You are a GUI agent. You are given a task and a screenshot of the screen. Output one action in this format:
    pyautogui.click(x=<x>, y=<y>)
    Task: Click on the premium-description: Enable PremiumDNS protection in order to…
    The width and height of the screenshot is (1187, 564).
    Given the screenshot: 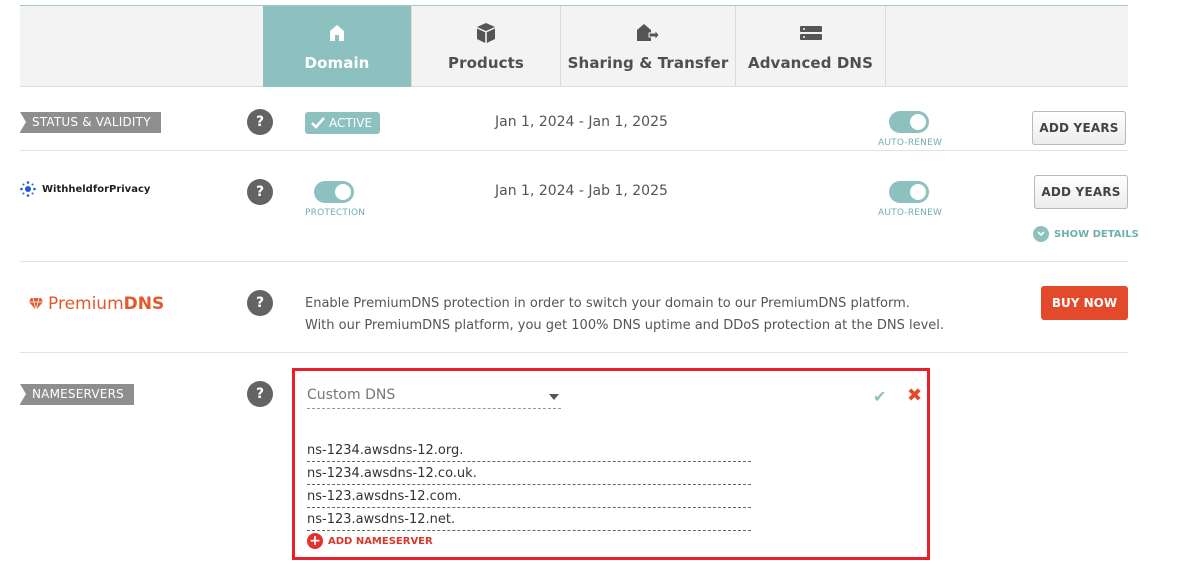 What is the action you would take?
    pyautogui.click(x=624, y=315)
    